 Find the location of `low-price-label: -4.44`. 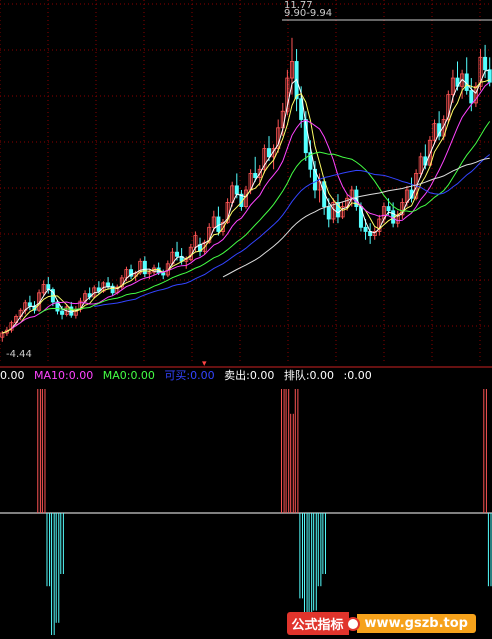

low-price-label: -4.44 is located at coordinates (19, 354).